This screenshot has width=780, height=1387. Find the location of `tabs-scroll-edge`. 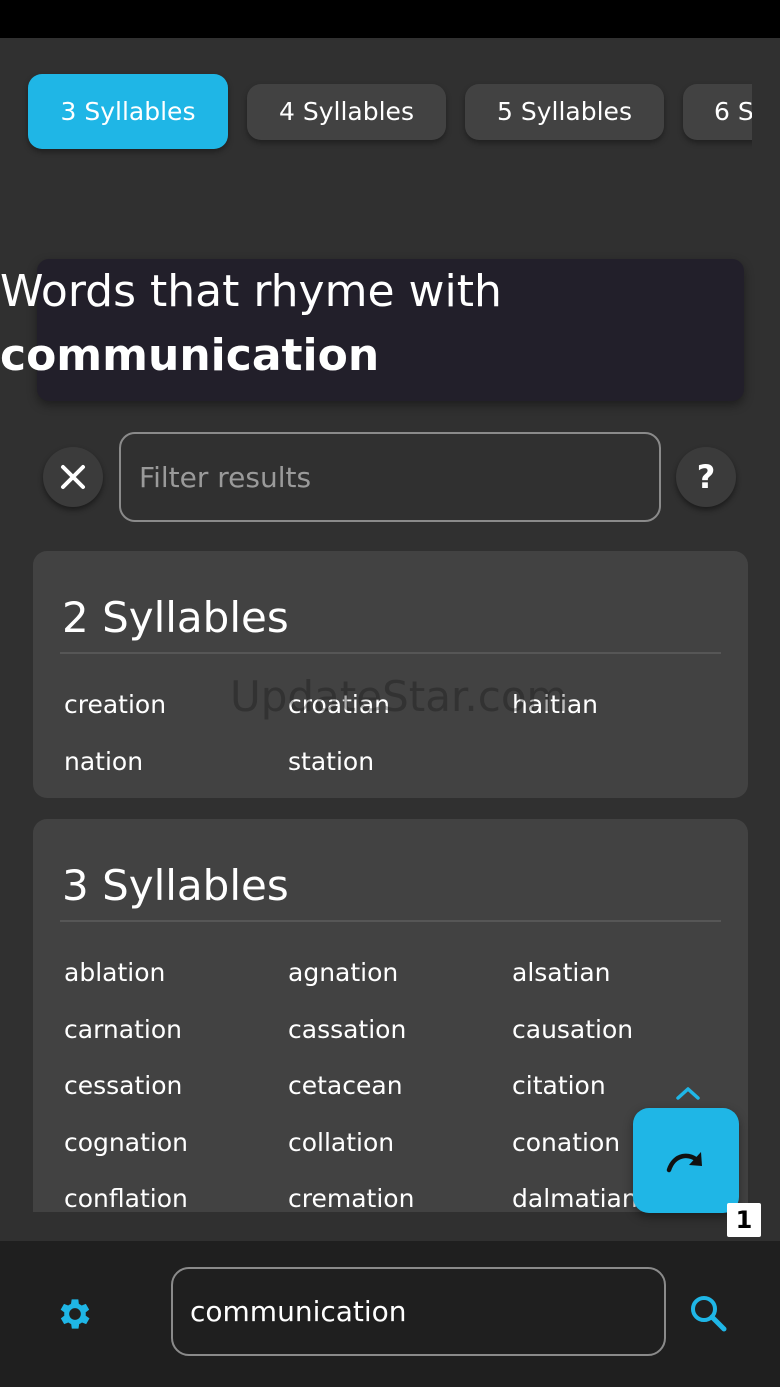

tabs-scroll-edge is located at coordinates (766, 113).